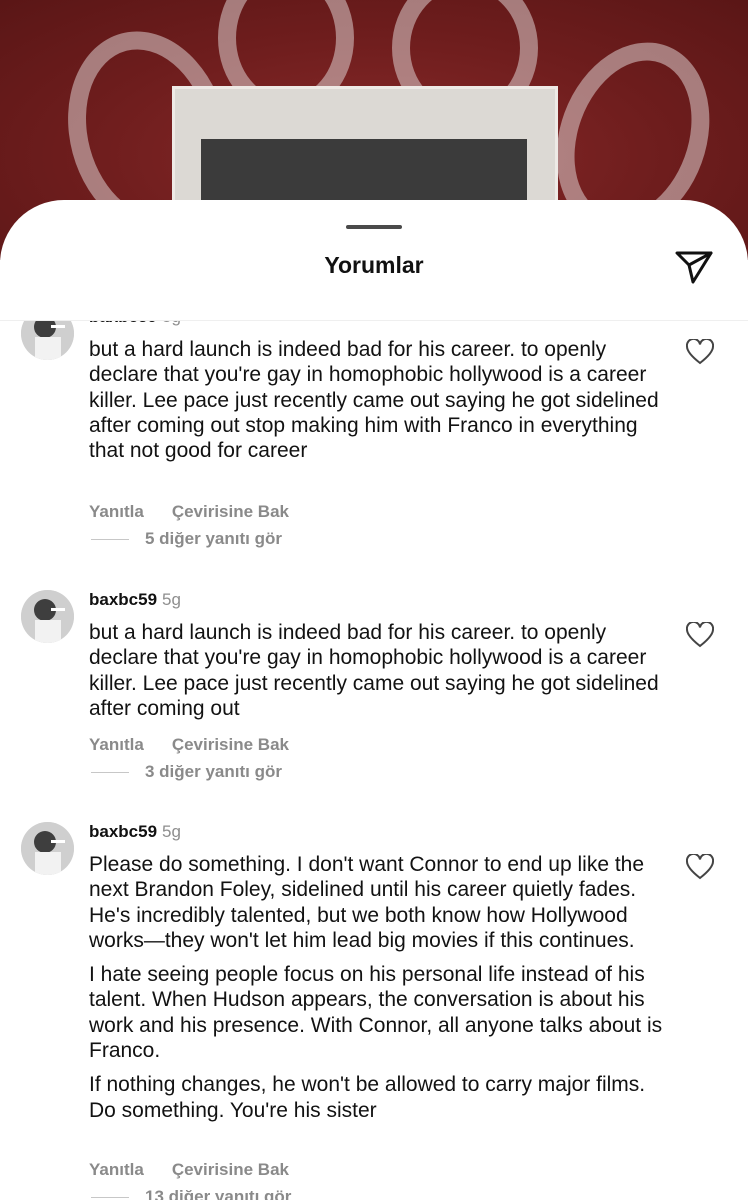 The width and height of the screenshot is (748, 1200). I want to click on view-replies-button: 3 diğer yanıtı gör, so click(186, 772).